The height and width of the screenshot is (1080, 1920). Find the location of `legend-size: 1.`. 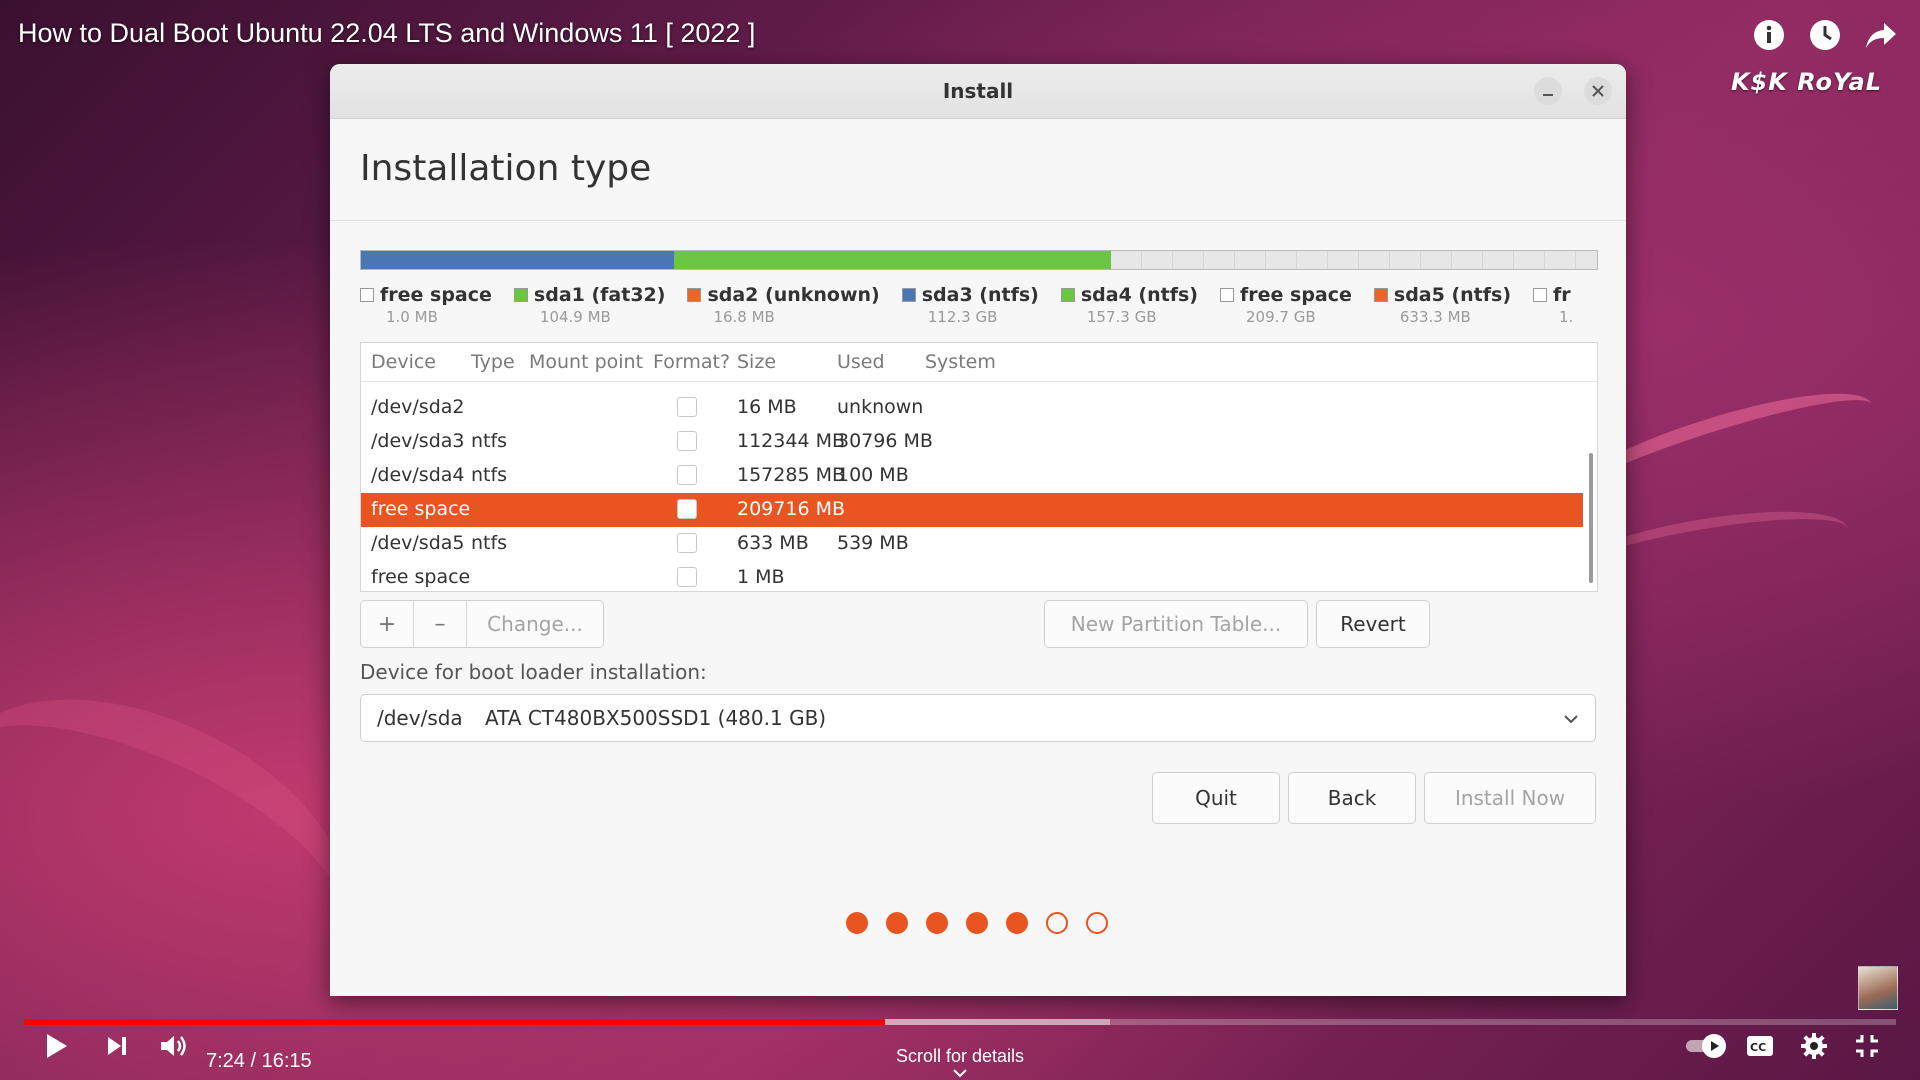

legend-size: 1. is located at coordinates (1566, 317).